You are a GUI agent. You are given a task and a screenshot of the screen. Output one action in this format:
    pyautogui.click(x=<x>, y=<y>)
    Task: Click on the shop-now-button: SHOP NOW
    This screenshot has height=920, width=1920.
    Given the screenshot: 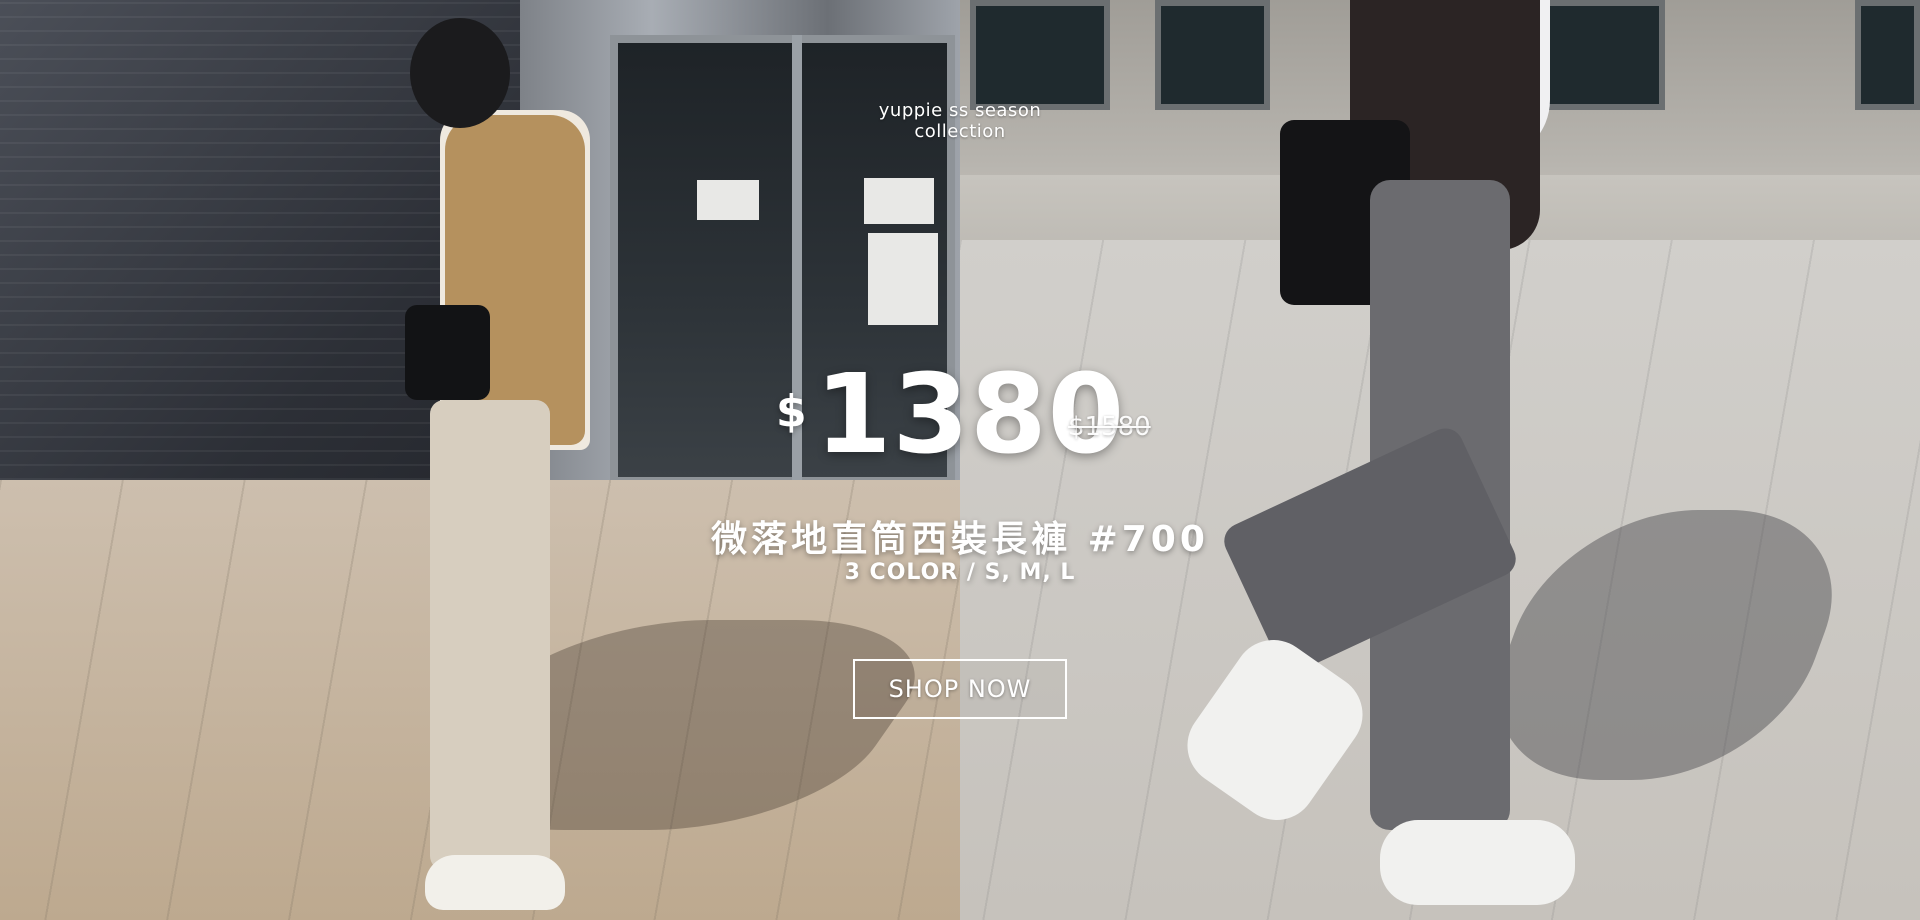 What is the action you would take?
    pyautogui.click(x=960, y=689)
    